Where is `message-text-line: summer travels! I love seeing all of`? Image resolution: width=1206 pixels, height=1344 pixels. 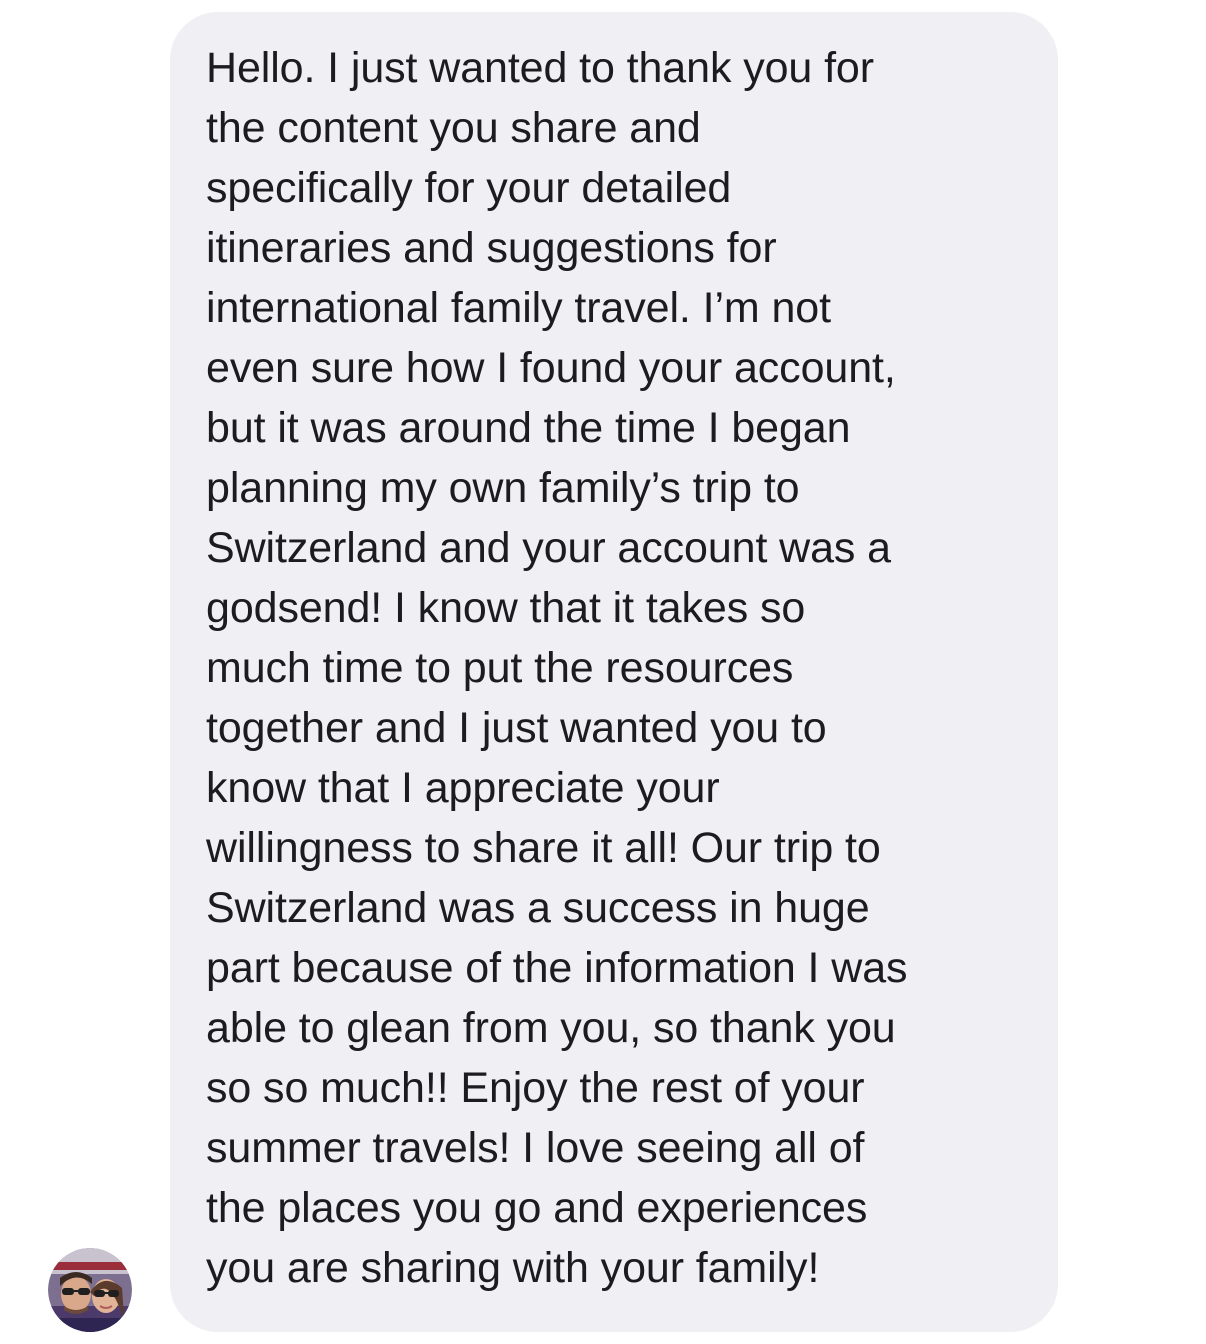
message-text-line: summer travels! I love seeing all of is located at coordinates (535, 1148).